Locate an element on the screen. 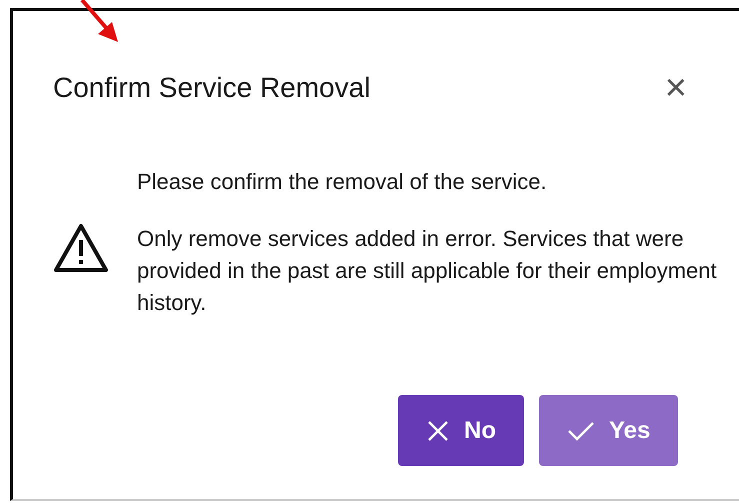 This screenshot has height=503, width=739. check-icon is located at coordinates (581, 431).